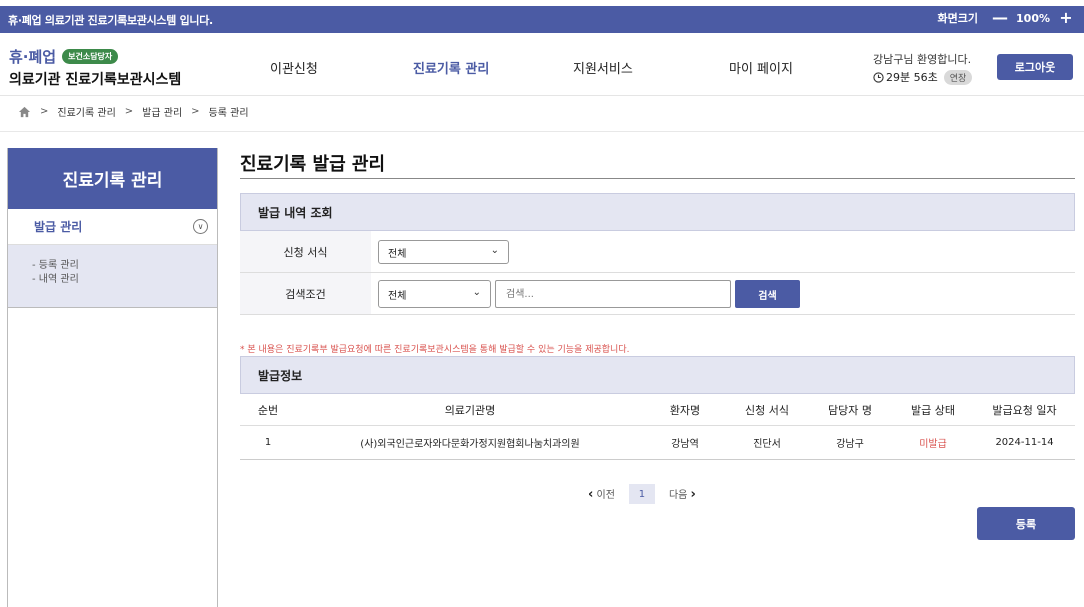 This screenshot has height=607, width=1084. I want to click on breadcrumb-item: 등록 관리, so click(229, 111).